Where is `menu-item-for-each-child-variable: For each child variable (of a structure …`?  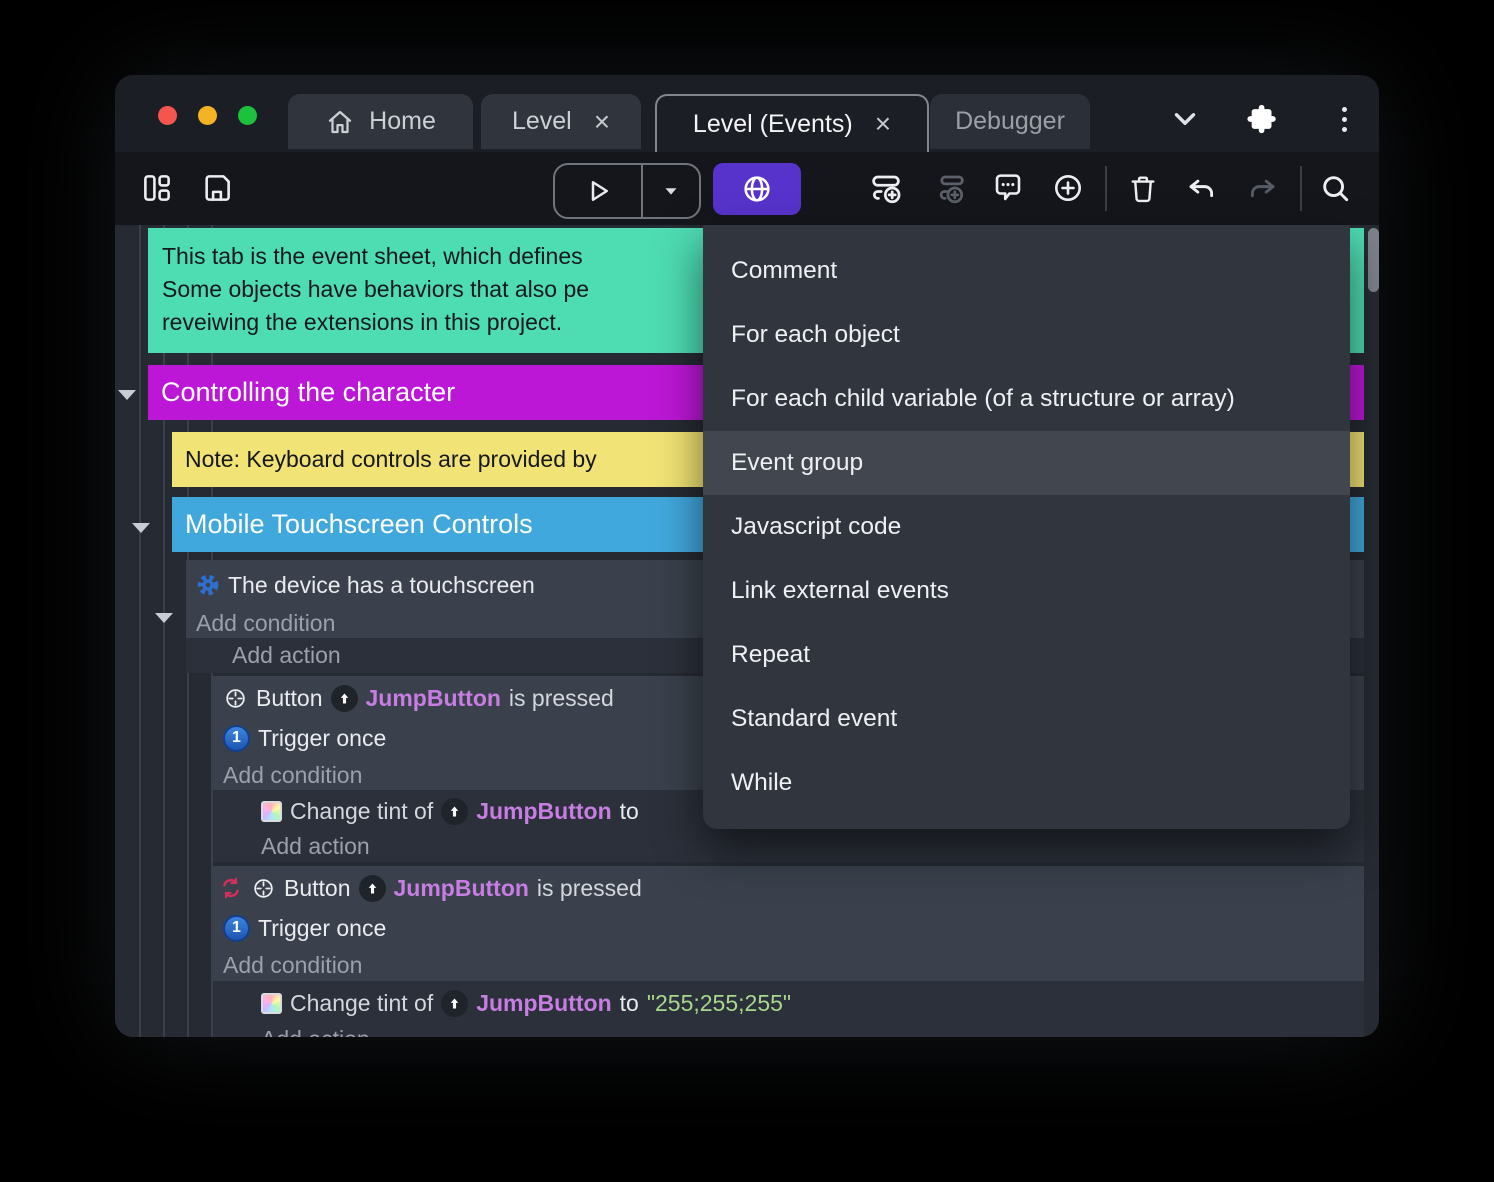
menu-item-for-each-child-variable: For each child variable (of a structure … is located at coordinates (1026, 399).